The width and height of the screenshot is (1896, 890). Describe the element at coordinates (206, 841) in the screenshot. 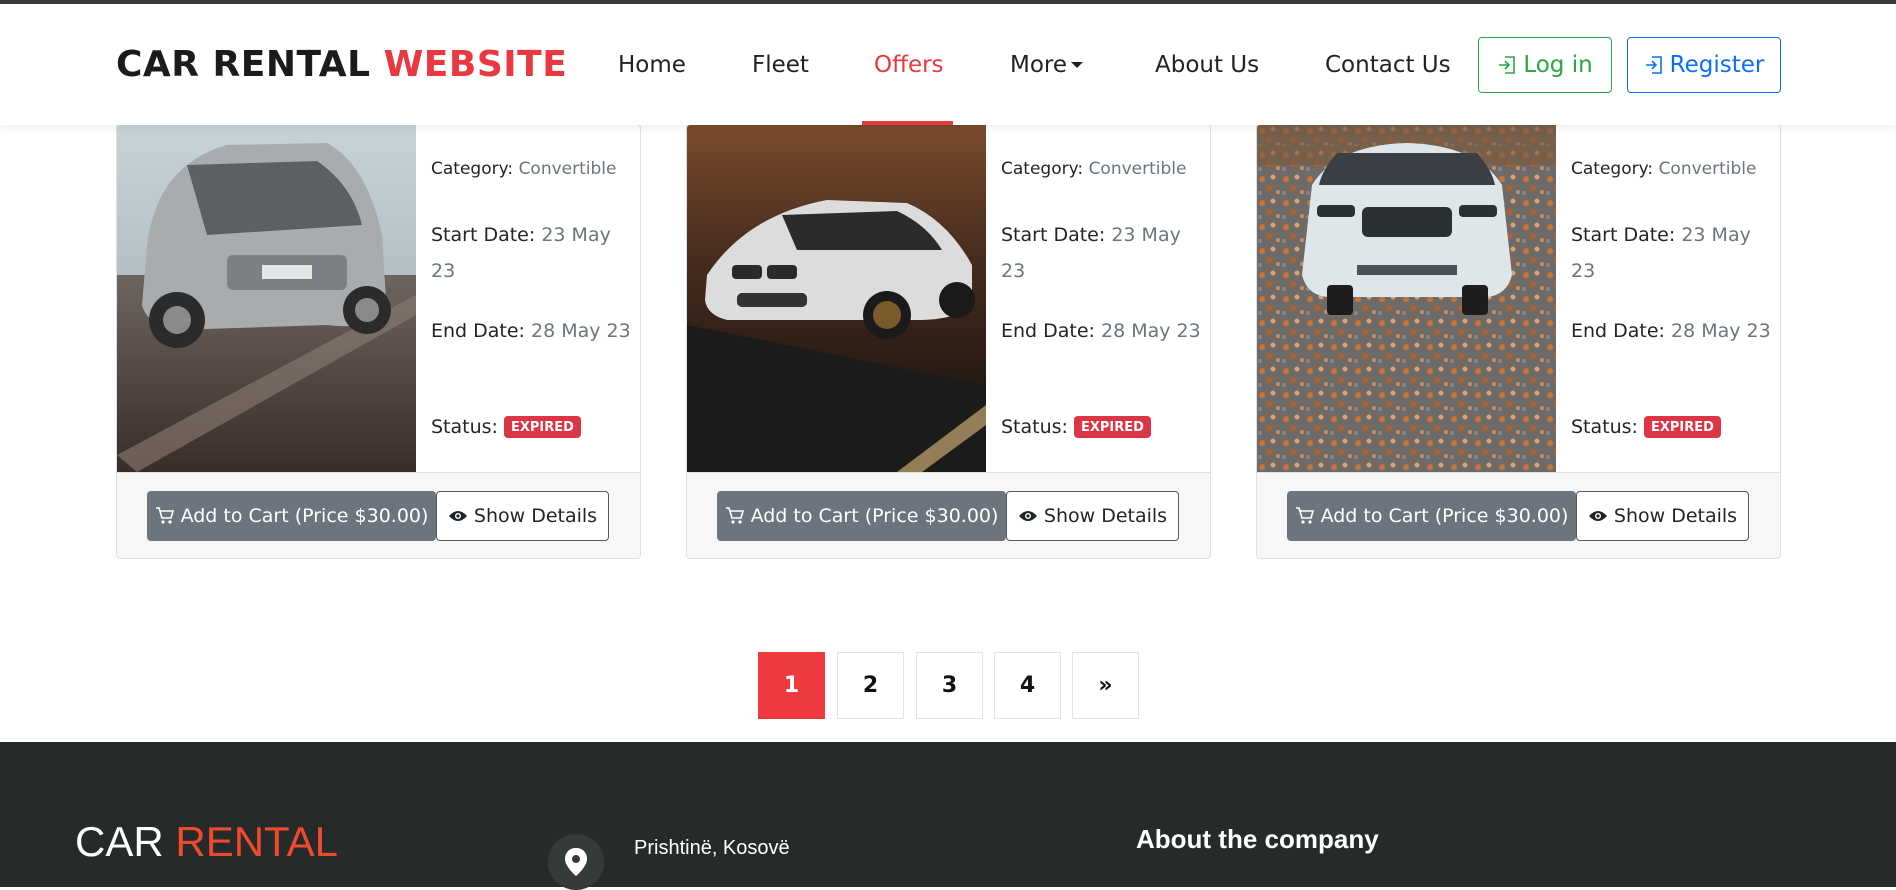

I see `footer-logo: CAR RENTAL` at that location.